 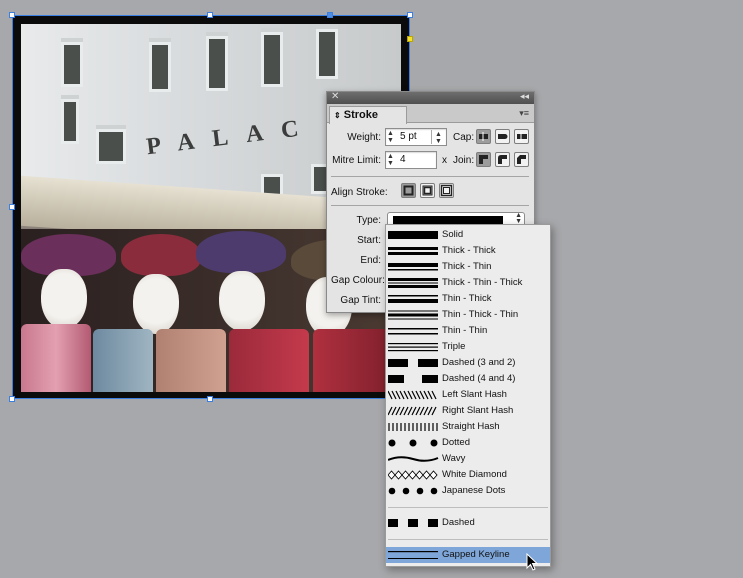 I want to click on miter-join-button, so click(x=483, y=159).